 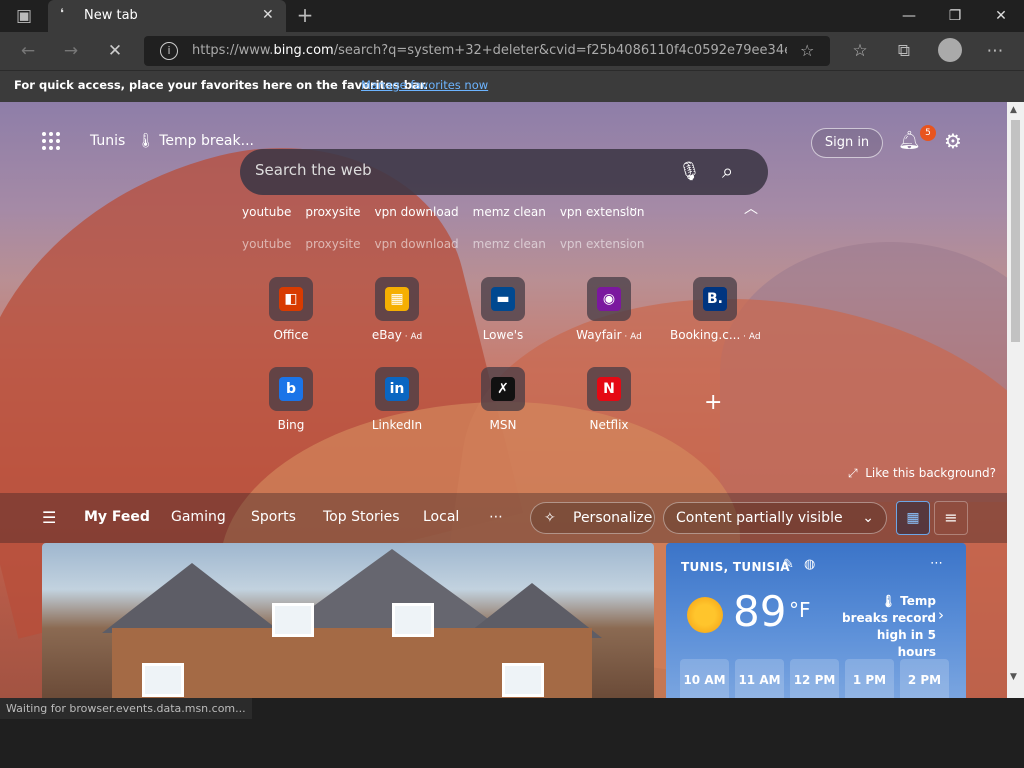 I want to click on tile-label: MSN, so click(x=503, y=425).